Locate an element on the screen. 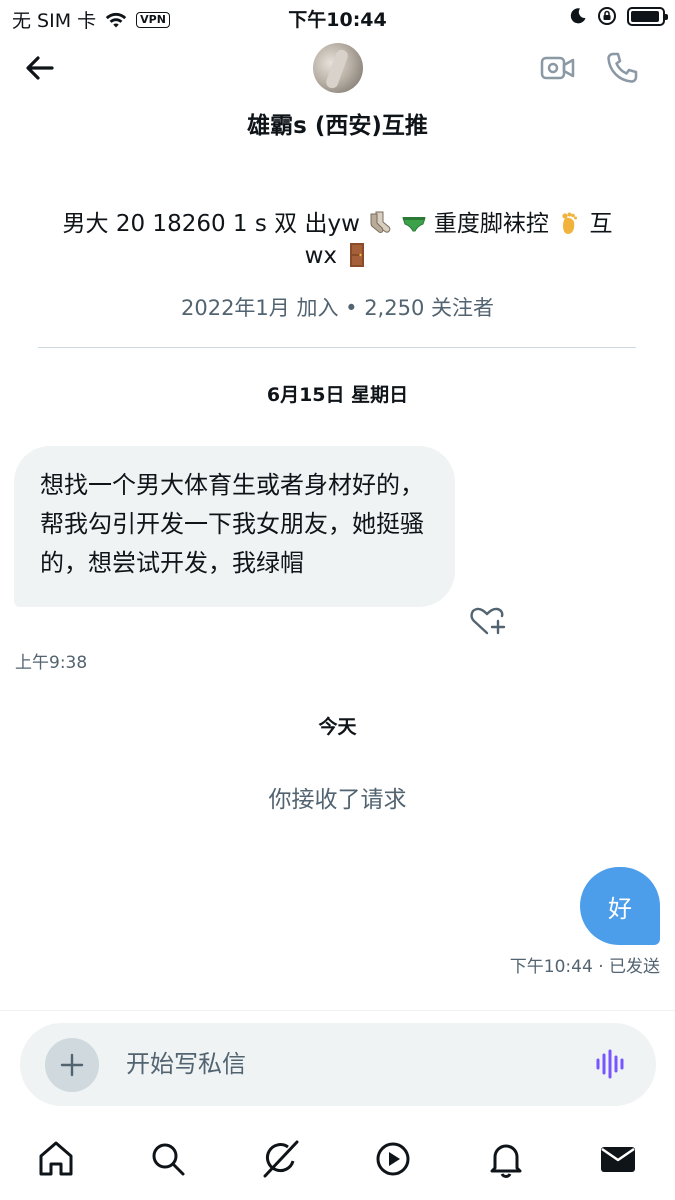  outgoing-message-text: 好 is located at coordinates (620, 908).